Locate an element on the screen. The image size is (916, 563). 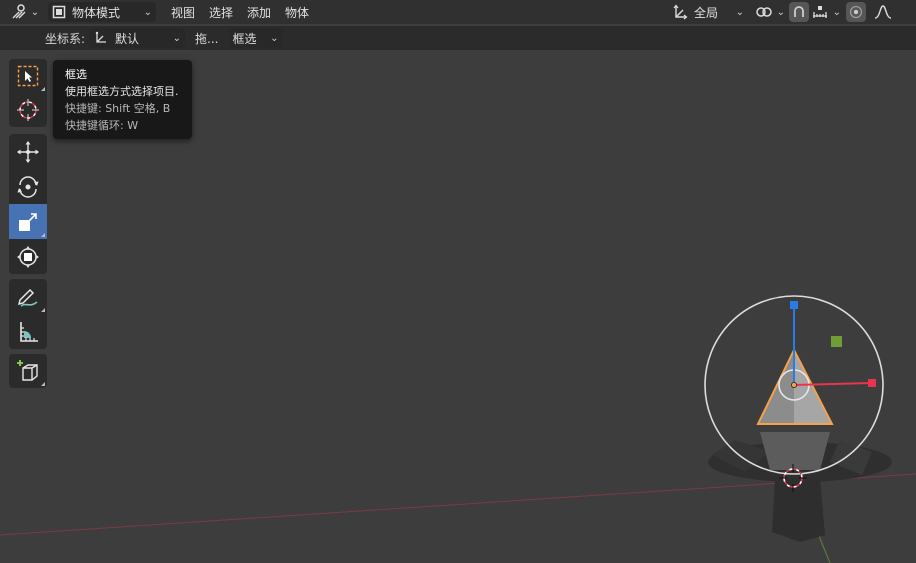
add-cube-icon is located at coordinates (27, 370).